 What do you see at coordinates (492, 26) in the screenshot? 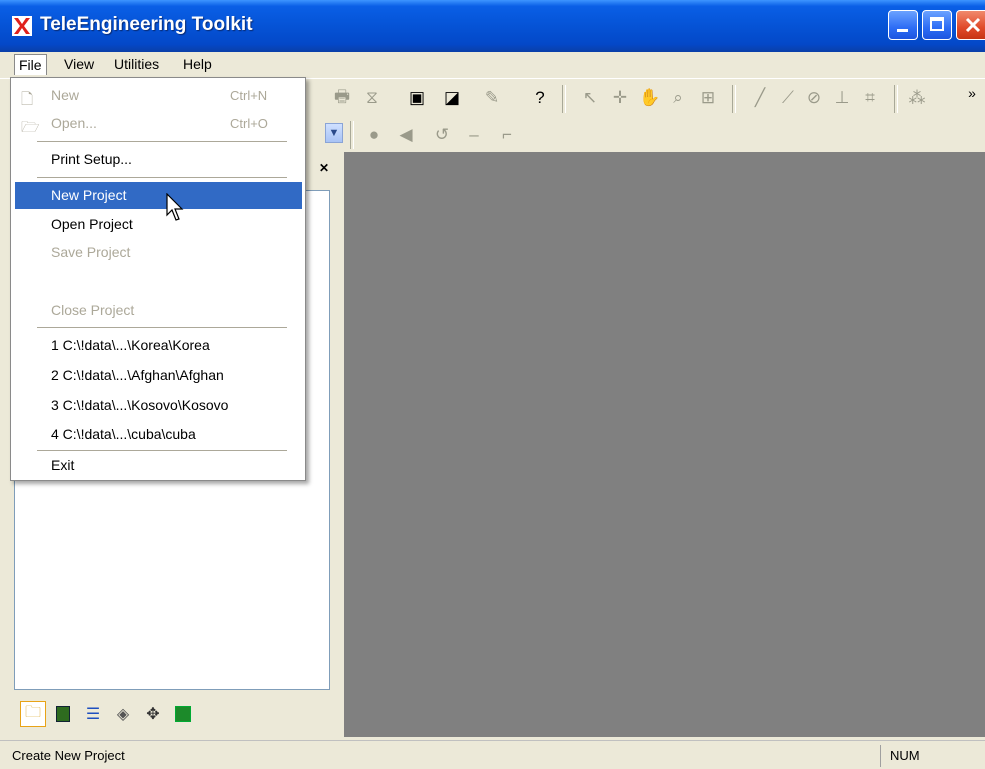
I see `title-bar: TeleEngineering Toolkit` at bounding box center [492, 26].